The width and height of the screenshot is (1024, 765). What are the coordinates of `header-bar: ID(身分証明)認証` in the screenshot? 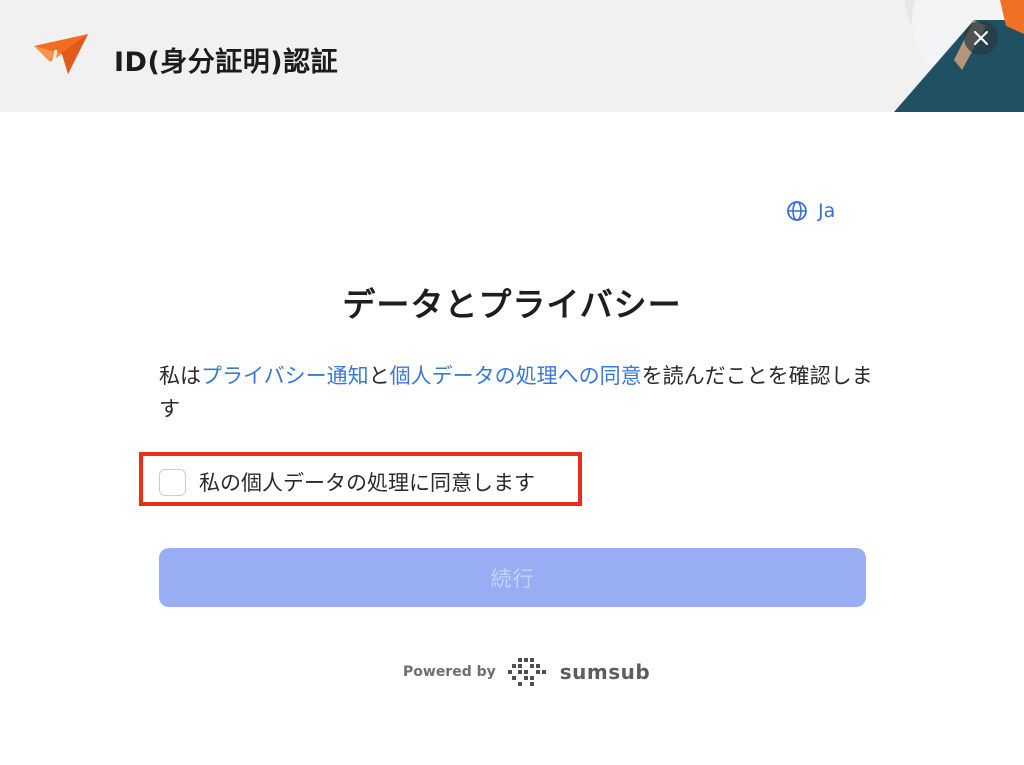 It's located at (512, 56).